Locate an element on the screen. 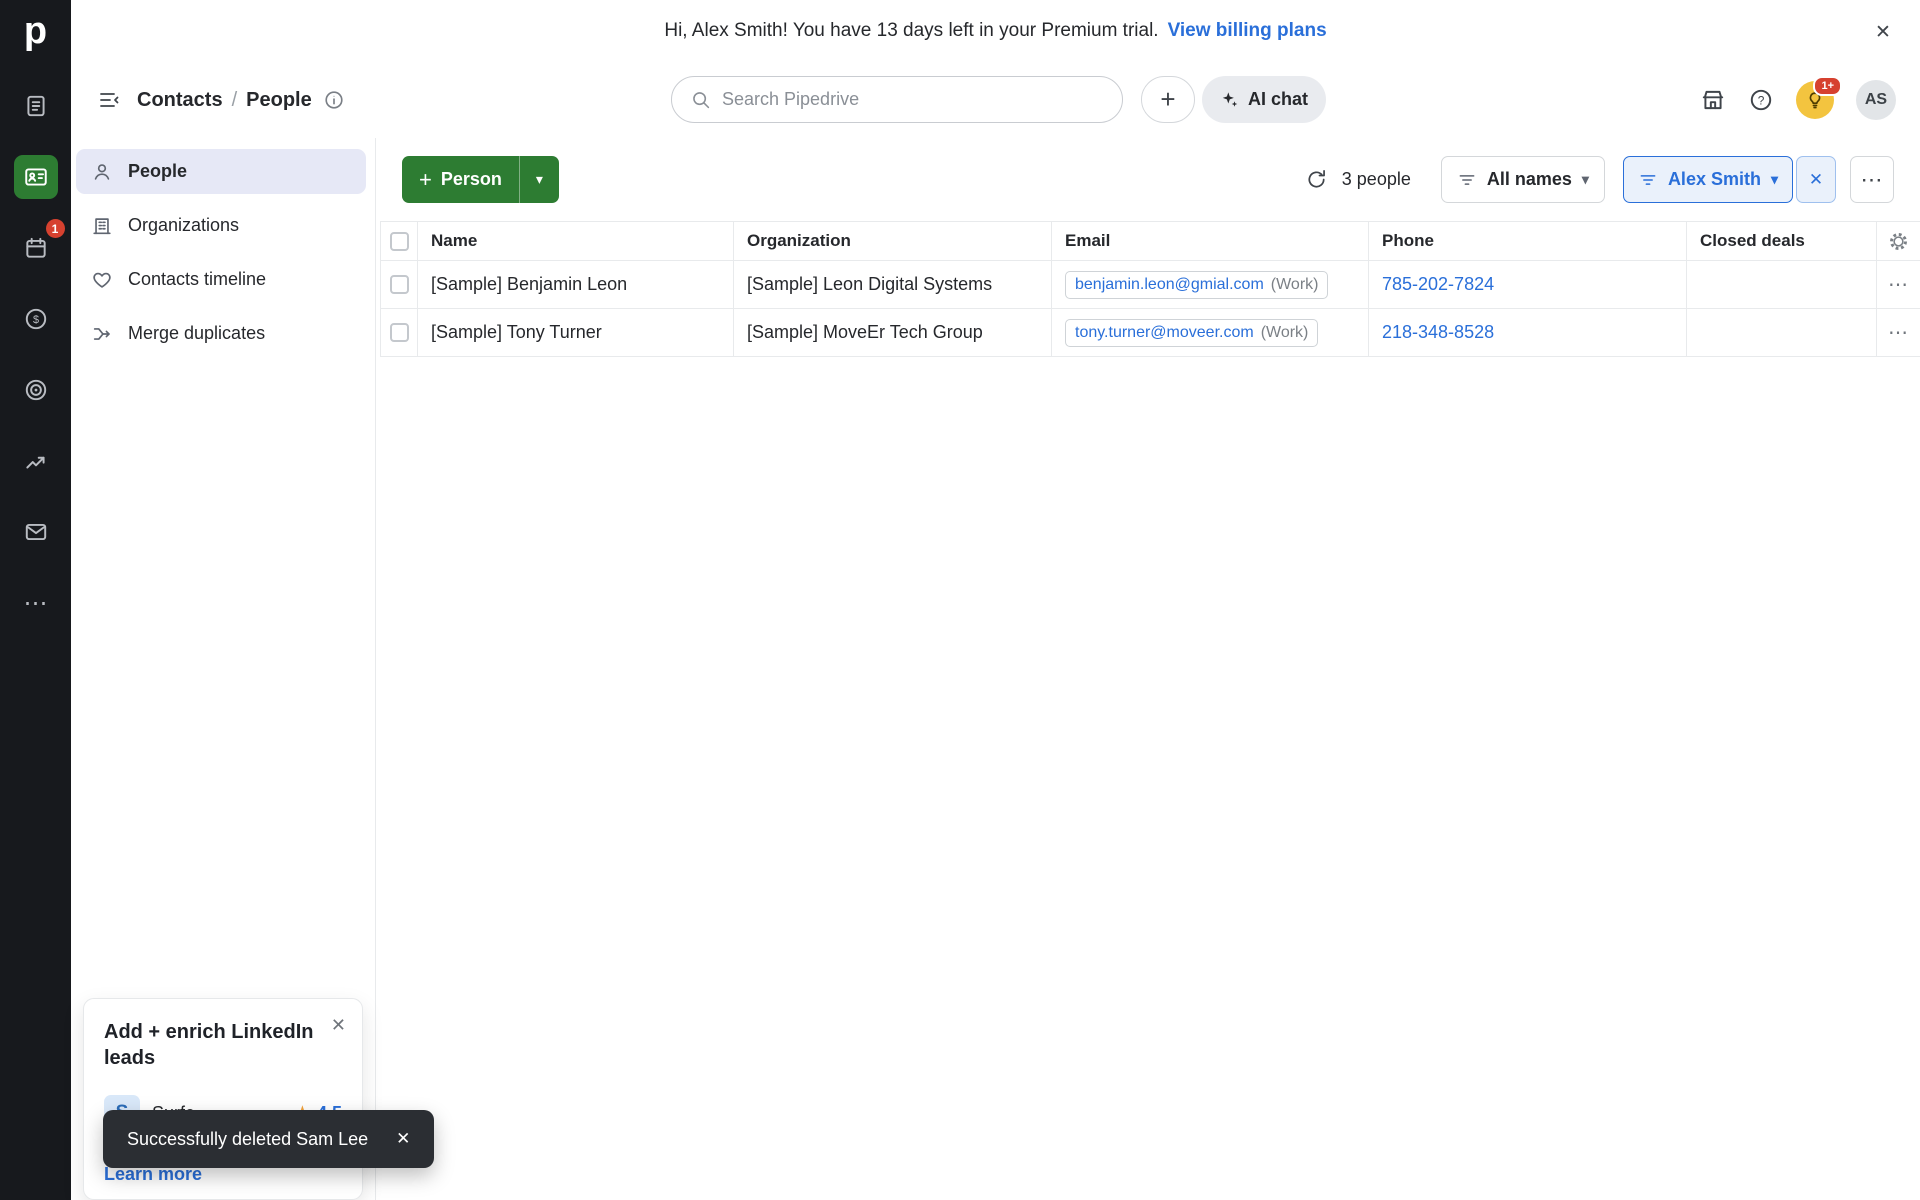  refresh-icon is located at coordinates (1316, 179).